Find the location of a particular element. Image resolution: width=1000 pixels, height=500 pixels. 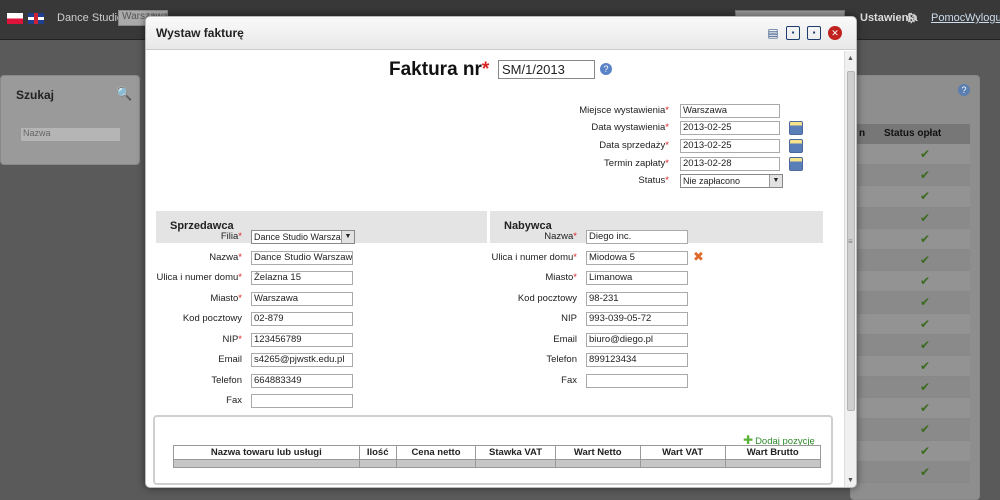

buyer-street-input: Miodowa 5 is located at coordinates (637, 258).